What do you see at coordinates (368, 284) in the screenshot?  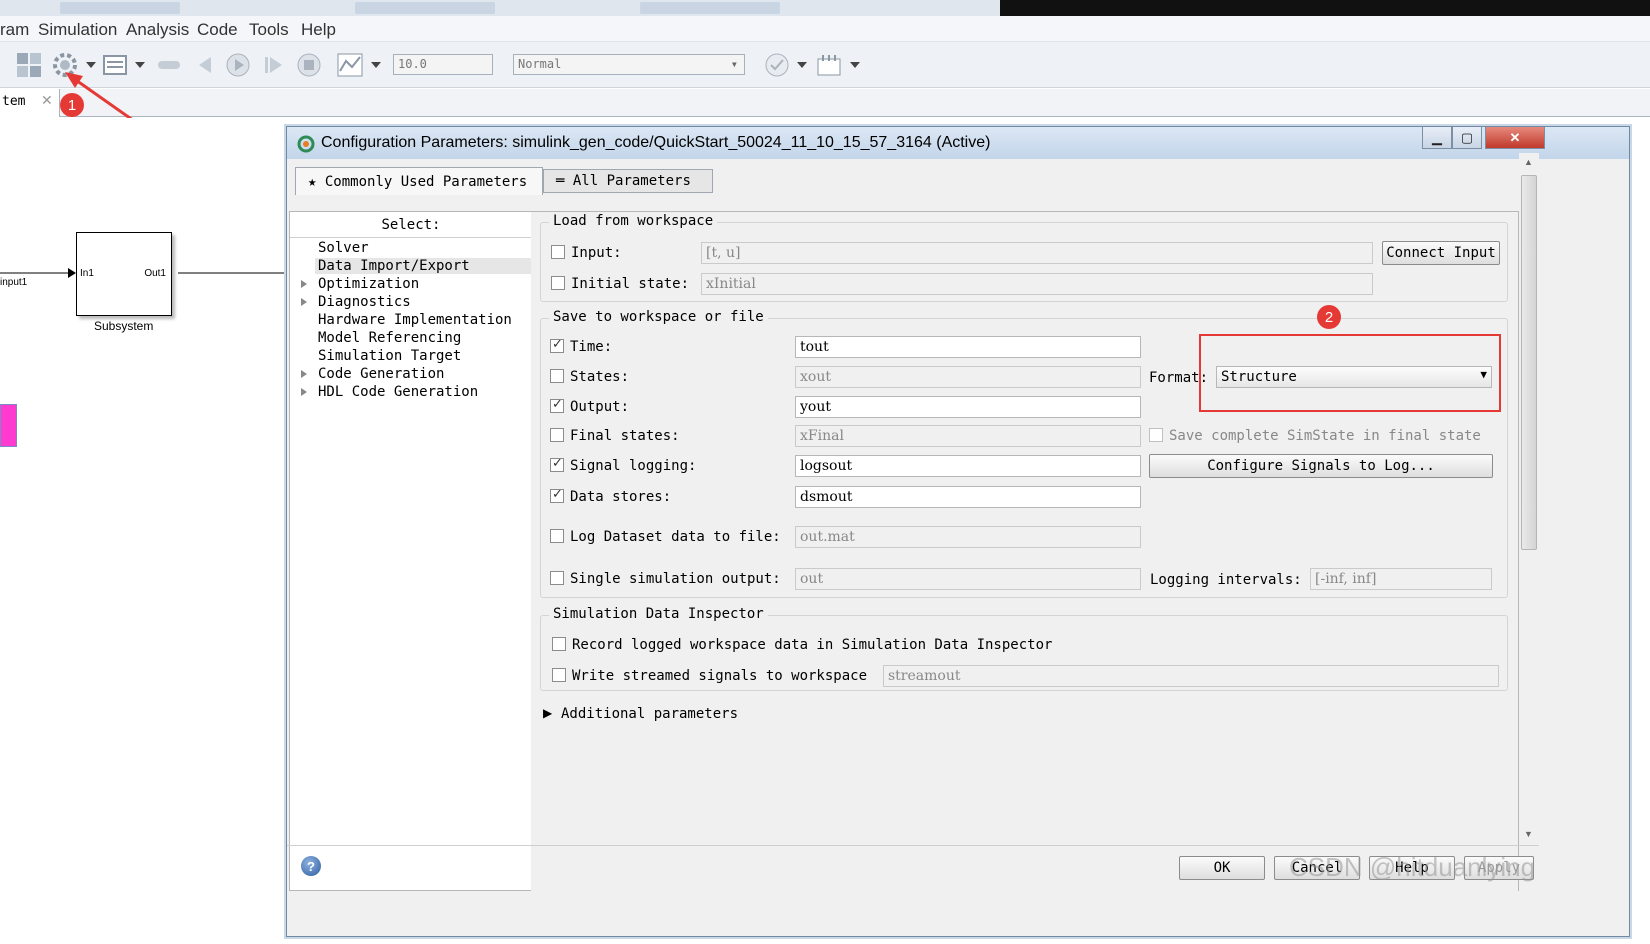 I see `tree-item-optimization: Optimization` at bounding box center [368, 284].